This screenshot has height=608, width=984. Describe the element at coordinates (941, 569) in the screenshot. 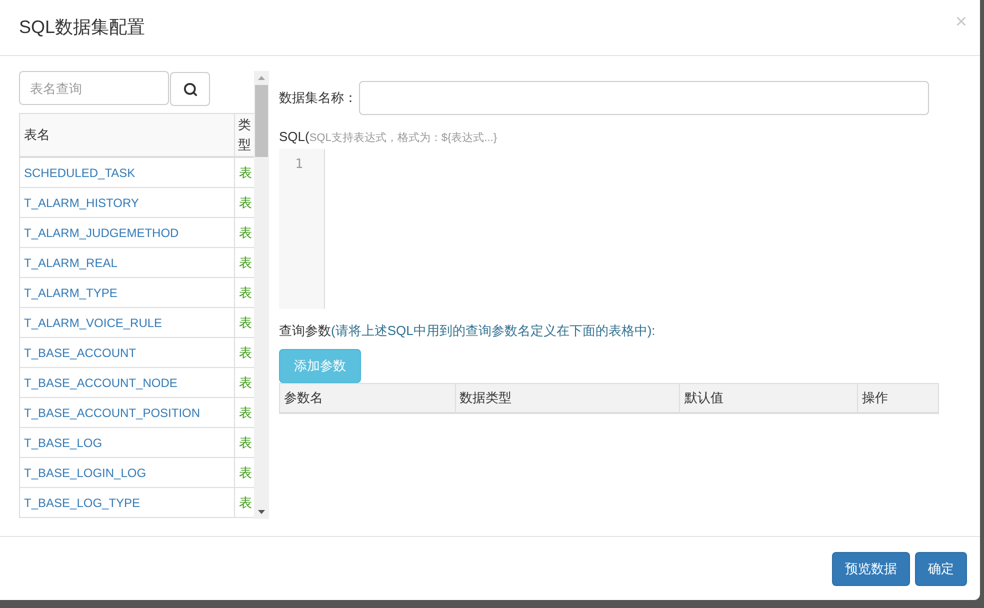

I see `confirm-button: 确定` at that location.